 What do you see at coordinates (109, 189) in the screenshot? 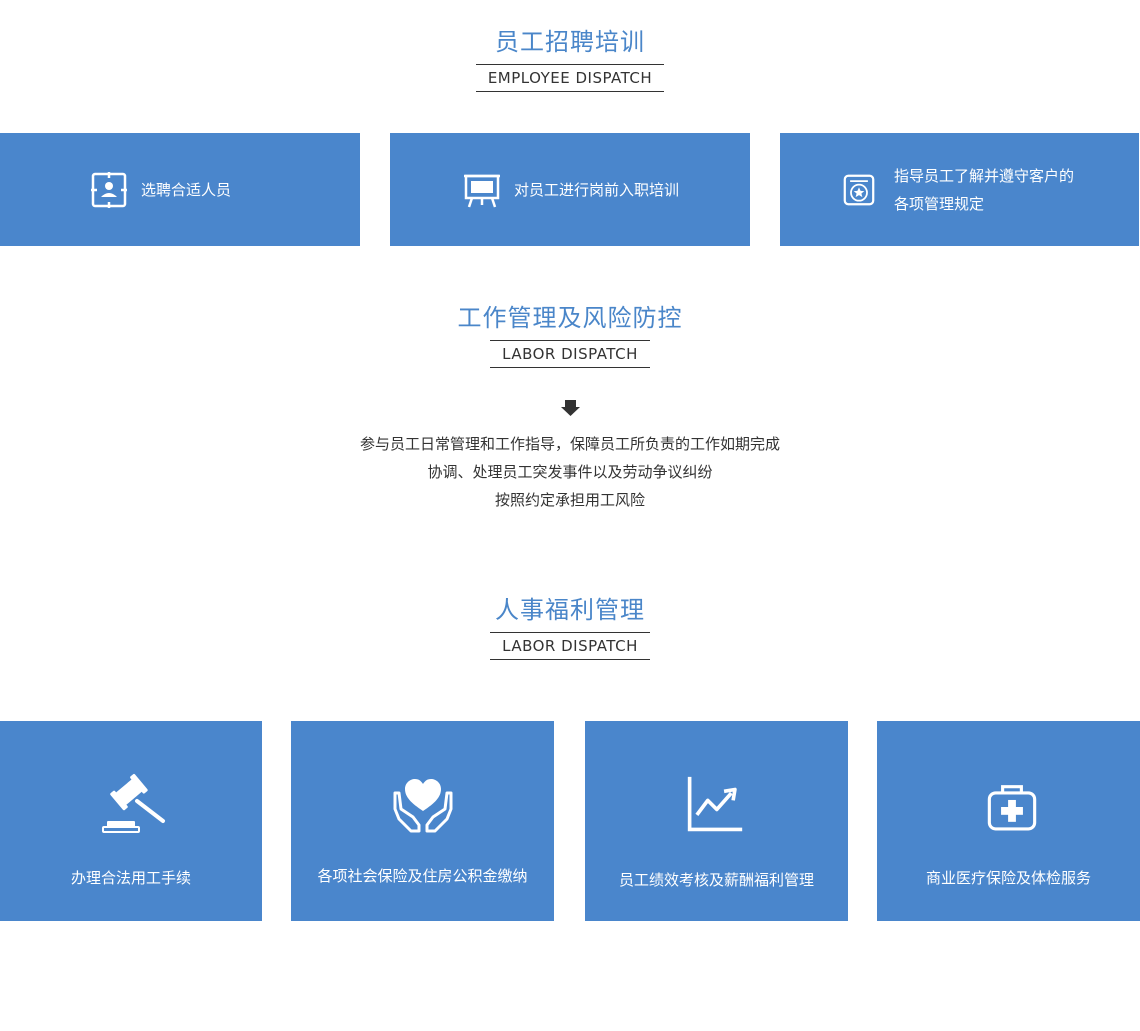
I see `id-card-icon` at bounding box center [109, 189].